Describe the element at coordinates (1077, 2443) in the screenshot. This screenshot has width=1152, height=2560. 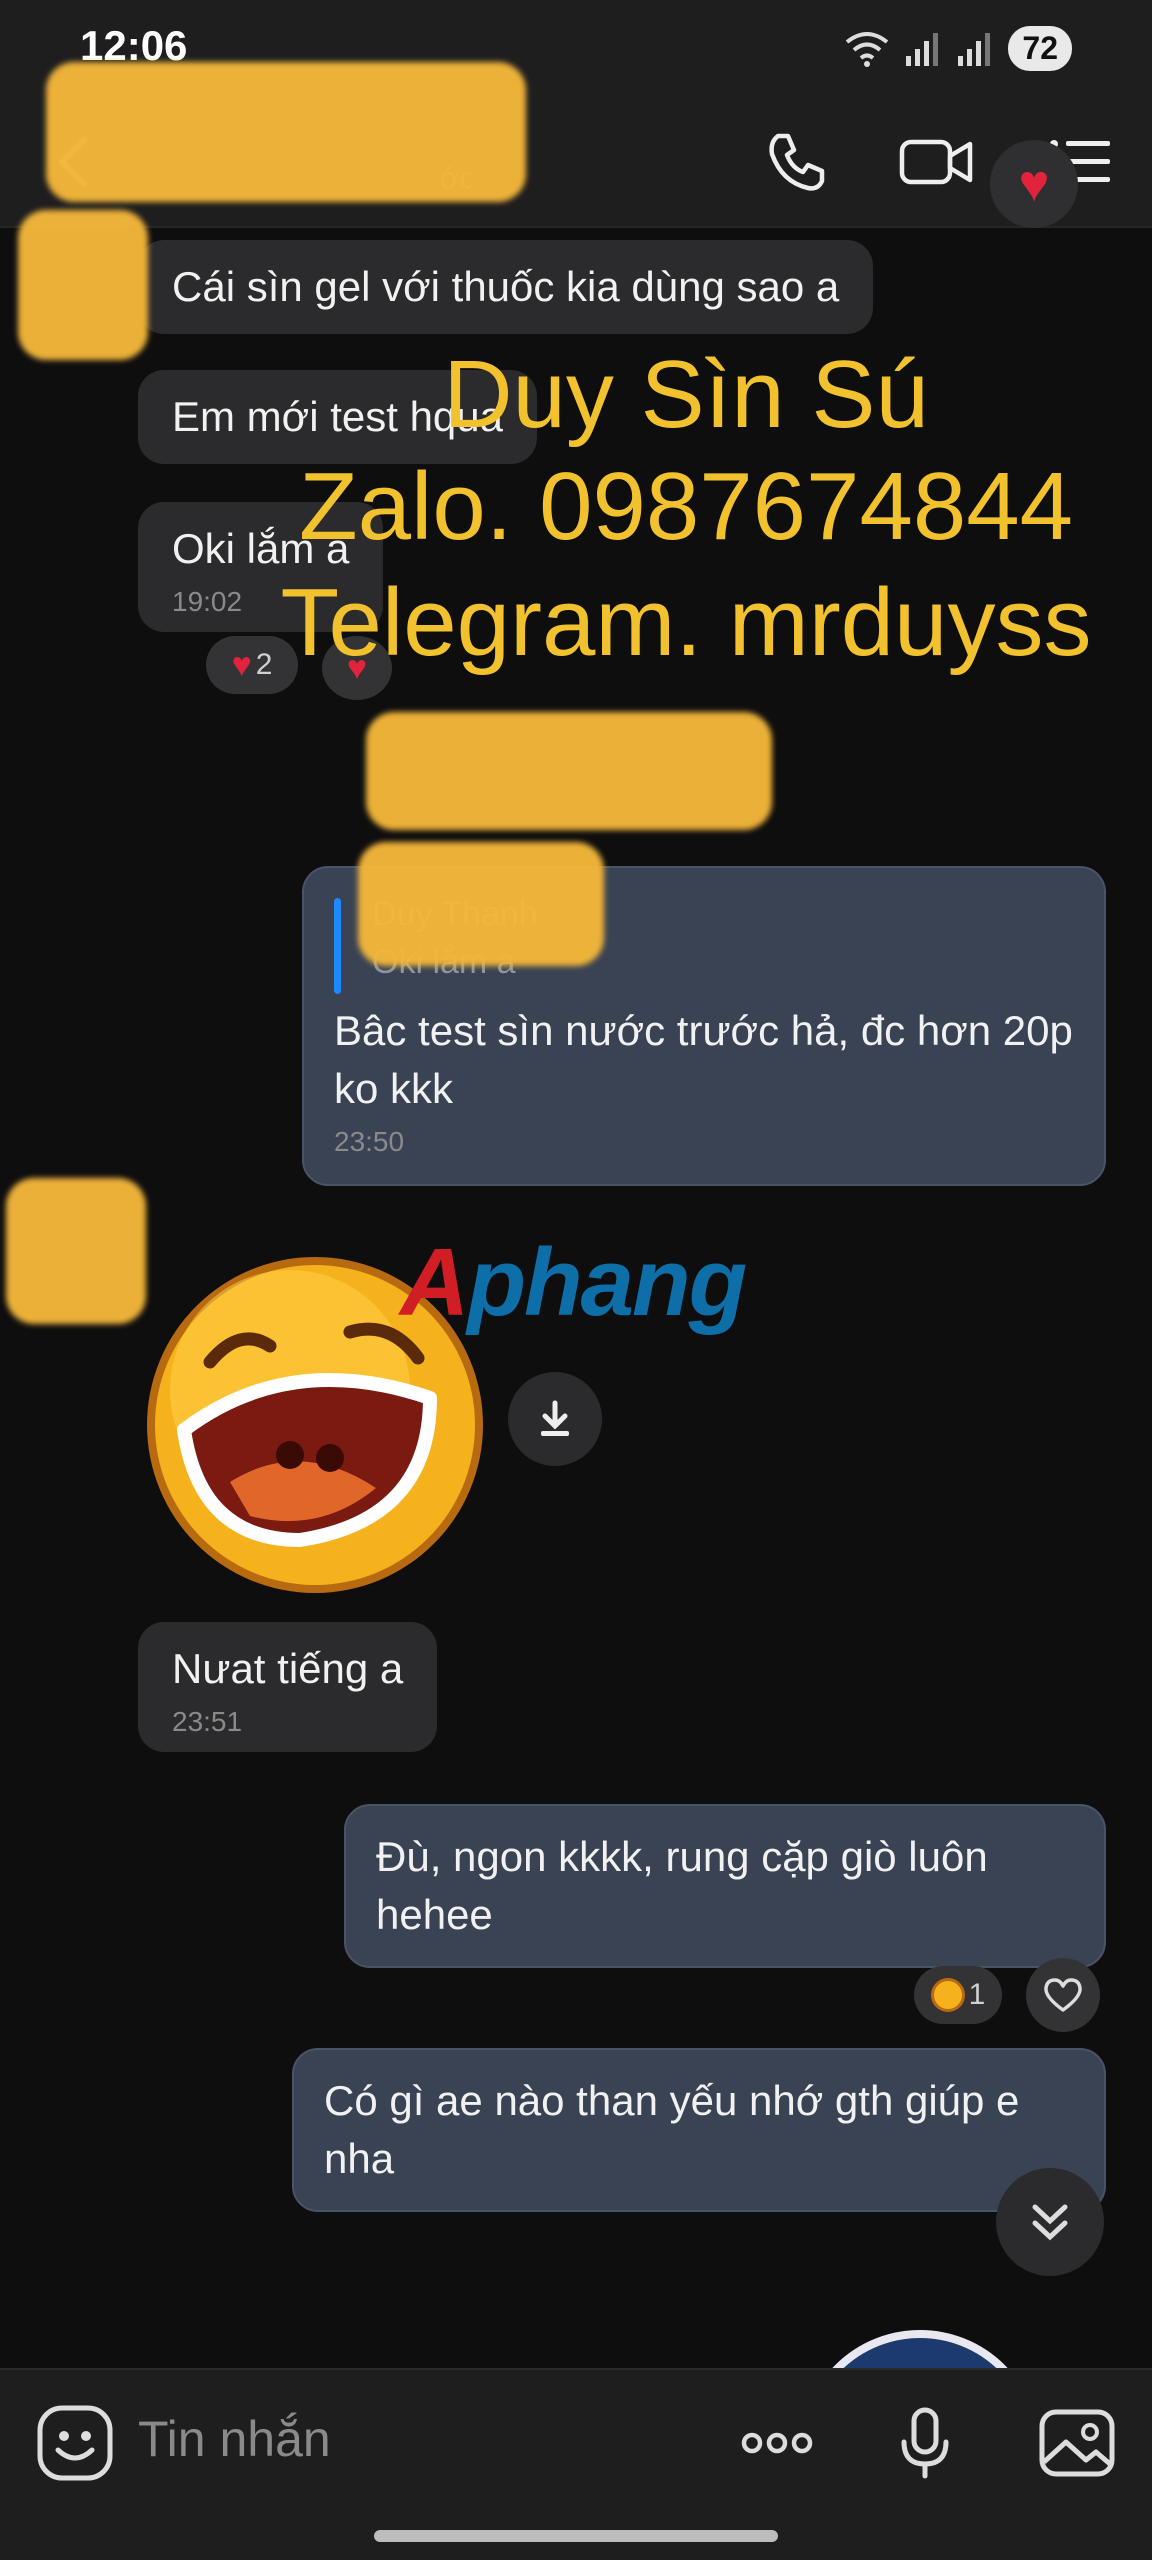
I see `image-icon` at that location.